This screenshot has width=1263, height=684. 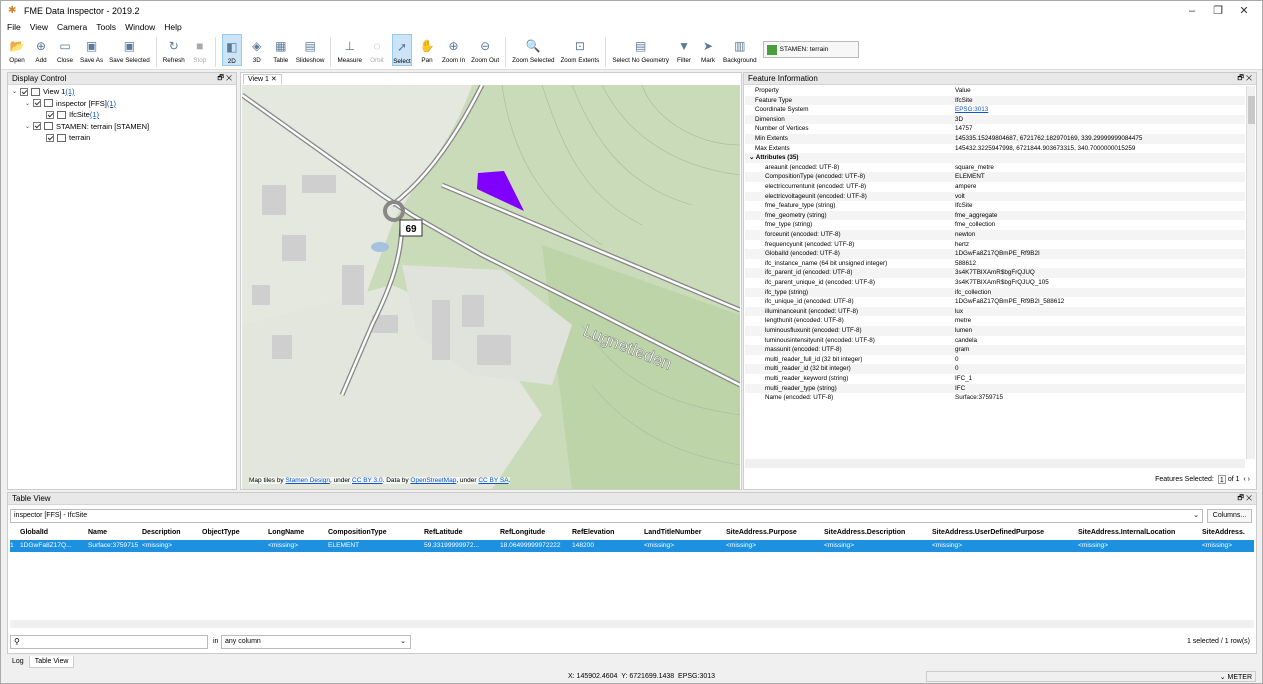 What do you see at coordinates (172, 27) in the screenshot?
I see `menu-help: Help` at bounding box center [172, 27].